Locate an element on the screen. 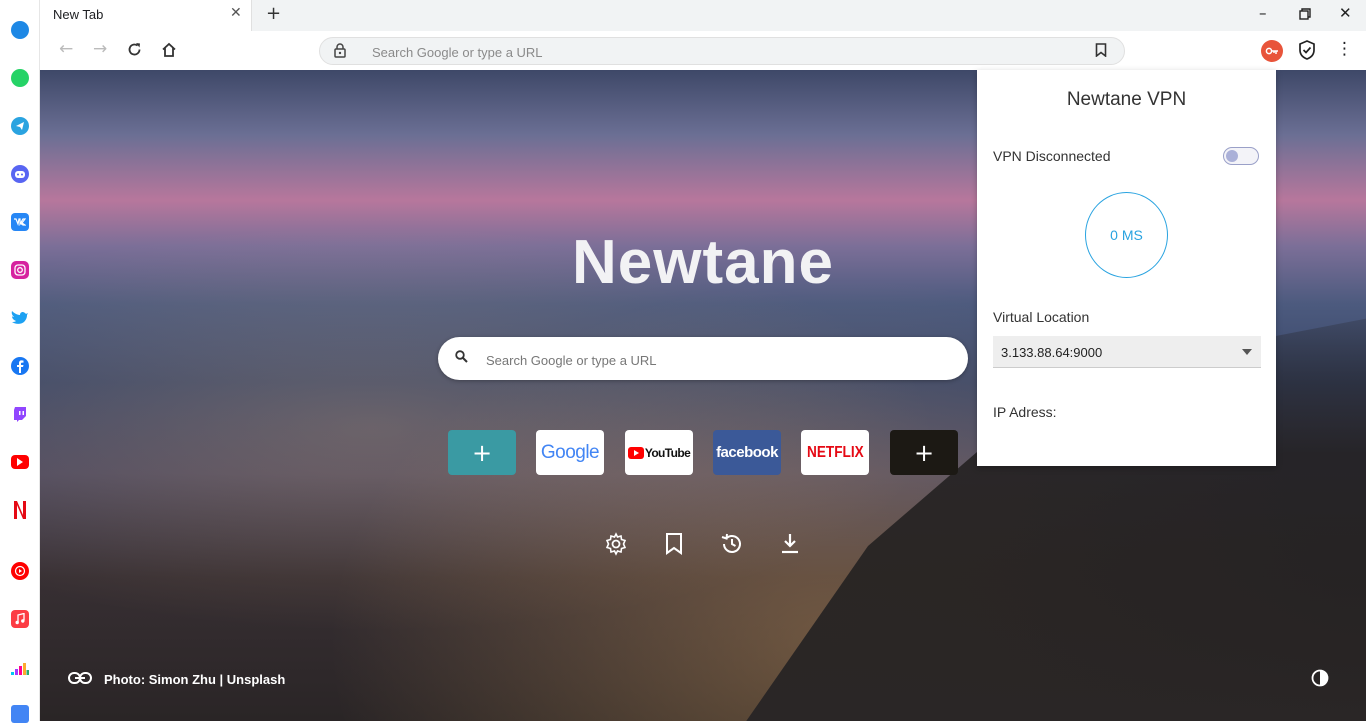 This screenshot has width=1366, height=723. close-tab-icon: ✕ is located at coordinates (236, 13).